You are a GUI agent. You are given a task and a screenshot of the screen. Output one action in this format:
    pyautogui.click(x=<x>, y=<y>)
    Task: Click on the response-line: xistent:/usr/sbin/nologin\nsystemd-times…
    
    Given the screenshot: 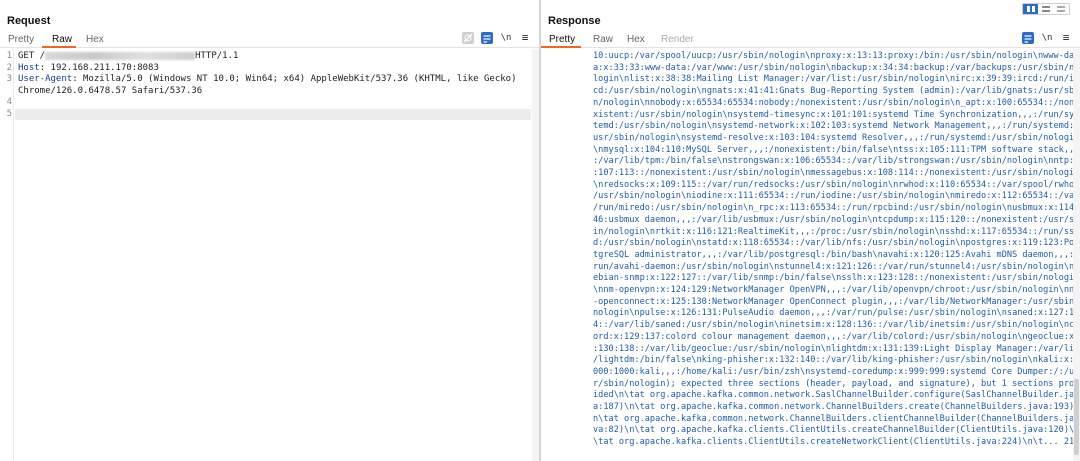 What is the action you would take?
    pyautogui.click(x=836, y=114)
    